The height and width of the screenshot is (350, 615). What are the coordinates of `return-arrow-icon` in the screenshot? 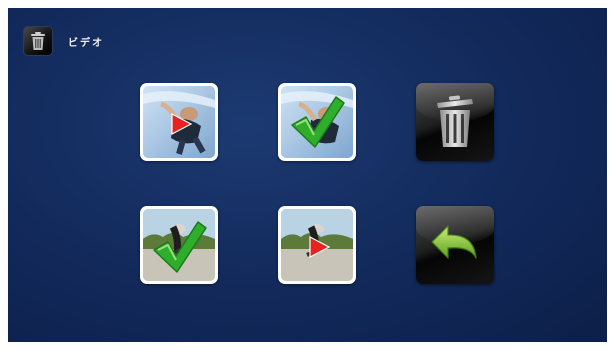 It's located at (454, 242).